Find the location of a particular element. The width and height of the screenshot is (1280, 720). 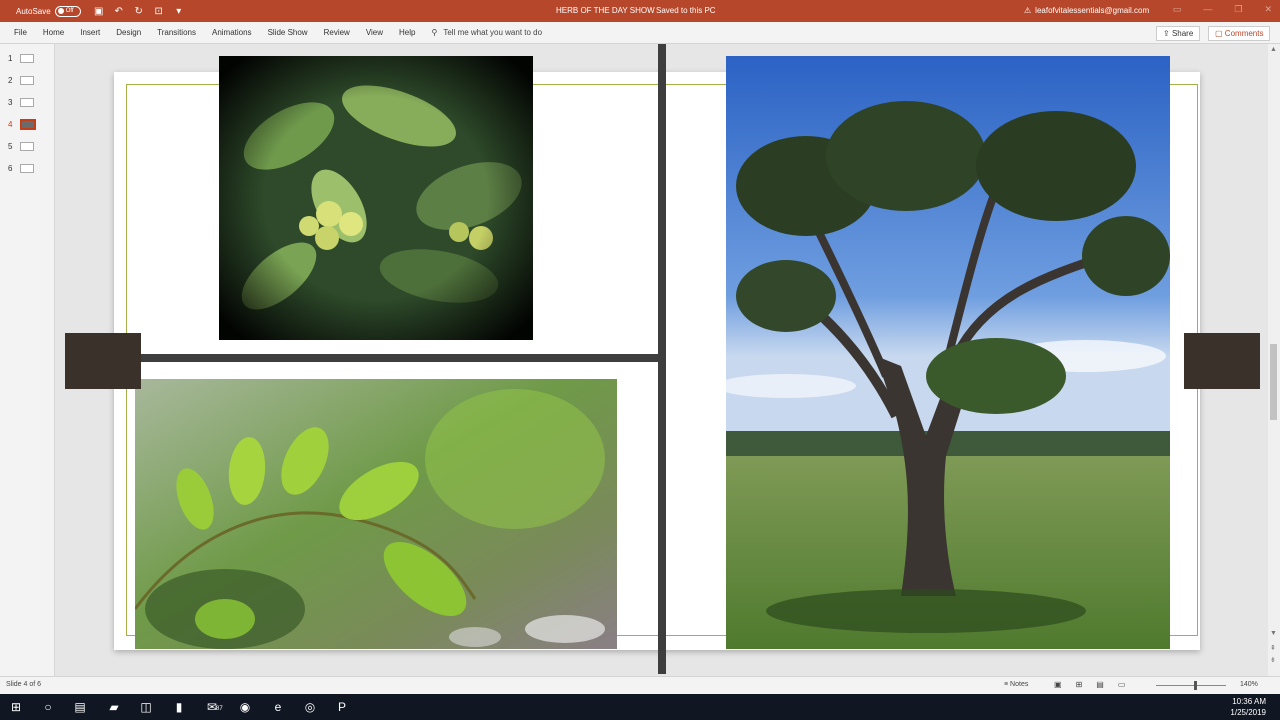

share-button: ⇪ Share is located at coordinates (1178, 33).